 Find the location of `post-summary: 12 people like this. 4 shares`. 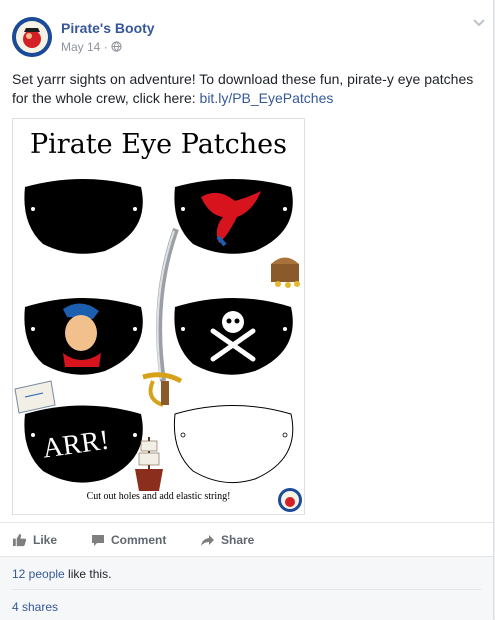

post-summary: 12 people like this. 4 shares is located at coordinates (246, 588).